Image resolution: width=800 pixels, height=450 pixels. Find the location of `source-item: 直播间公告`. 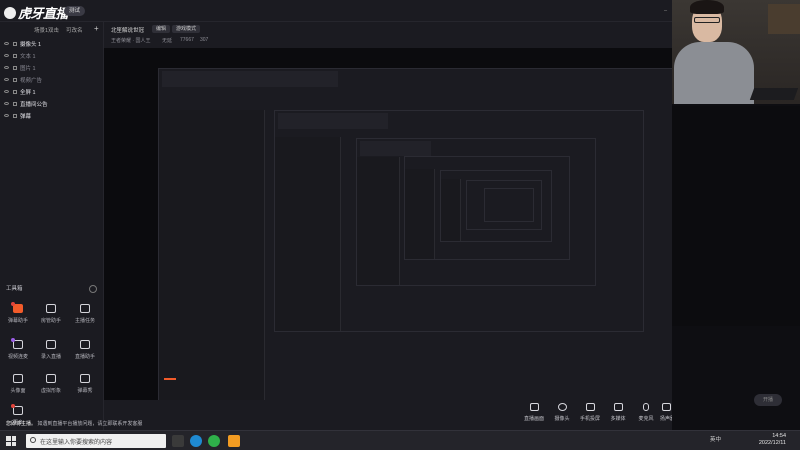

source-item: 直播间公告 is located at coordinates (52, 105).